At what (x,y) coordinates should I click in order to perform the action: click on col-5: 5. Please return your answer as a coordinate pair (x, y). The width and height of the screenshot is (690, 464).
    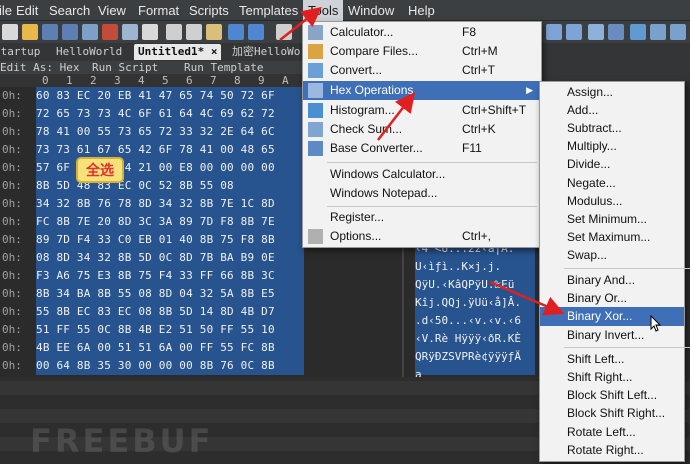
    Looking at the image, I should click on (165, 80).